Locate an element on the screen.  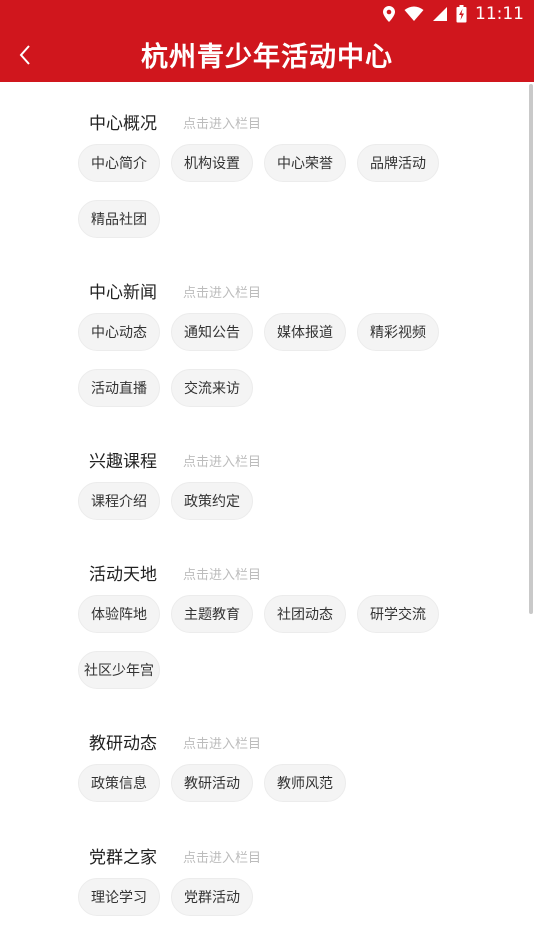
section-title: 中心新闻 is located at coordinates (123, 293).